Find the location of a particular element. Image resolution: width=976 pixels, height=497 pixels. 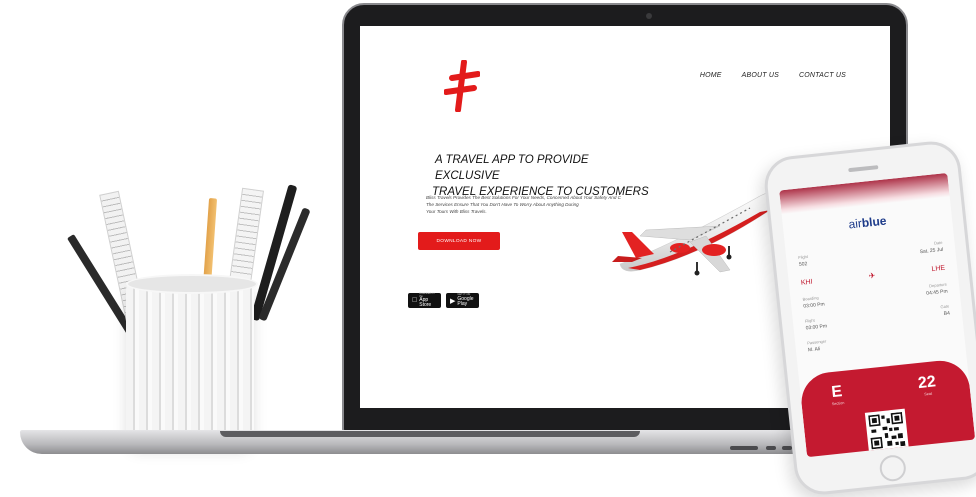

seat-label: Seat is located at coordinates (928, 394).